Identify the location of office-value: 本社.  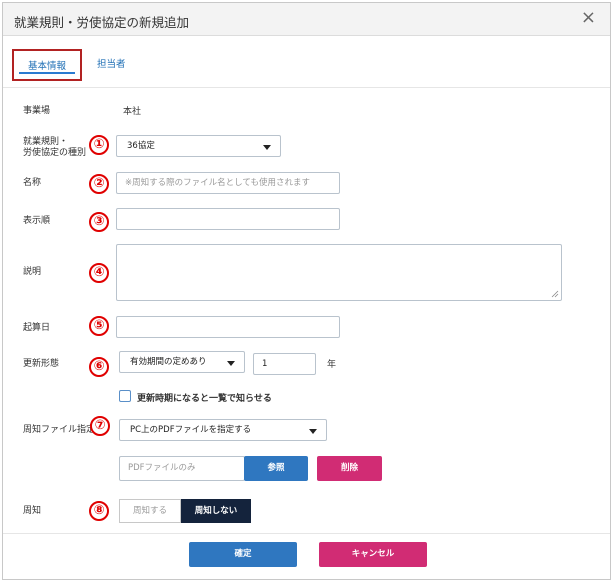
(132, 112).